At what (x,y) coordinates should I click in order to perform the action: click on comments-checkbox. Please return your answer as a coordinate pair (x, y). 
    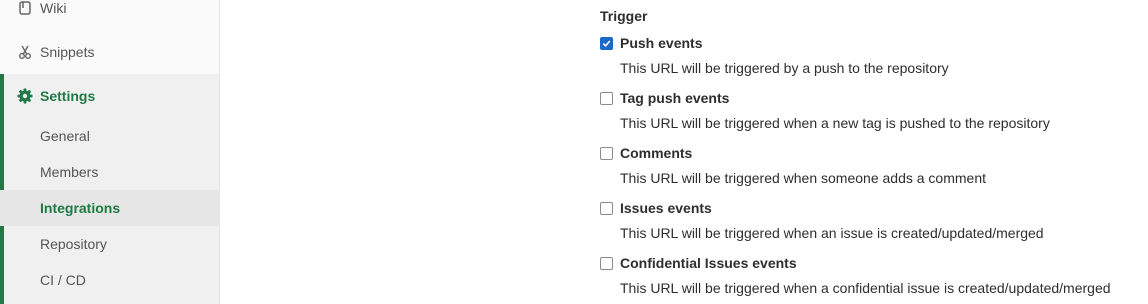
    Looking at the image, I should click on (606, 153).